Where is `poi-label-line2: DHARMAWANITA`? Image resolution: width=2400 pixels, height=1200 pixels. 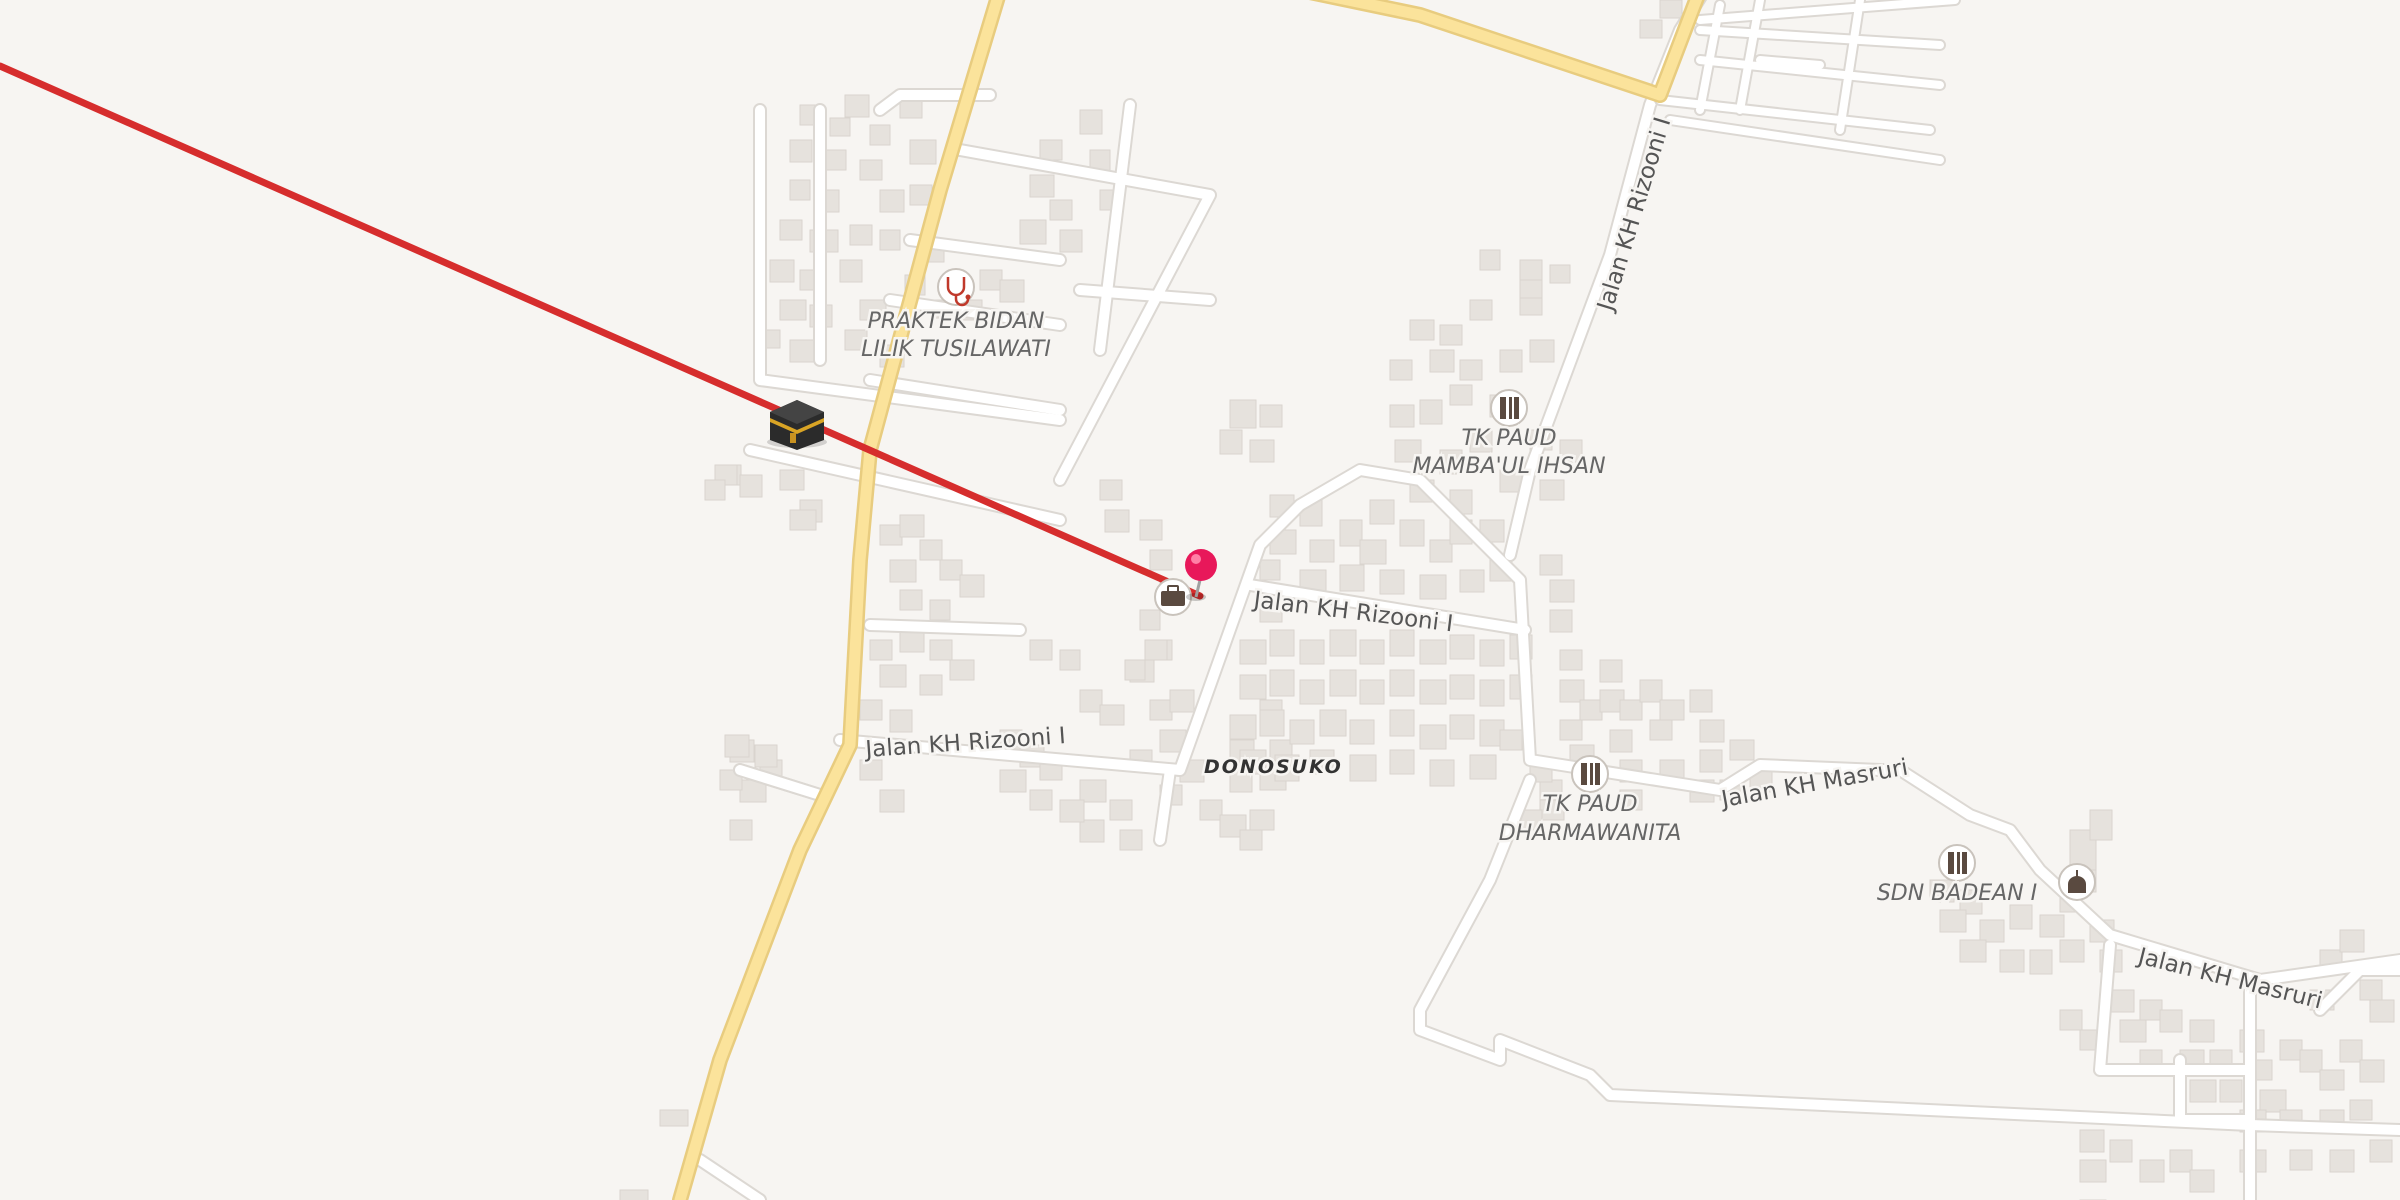
poi-label-line2: DHARMAWANITA is located at coordinates (1590, 833).